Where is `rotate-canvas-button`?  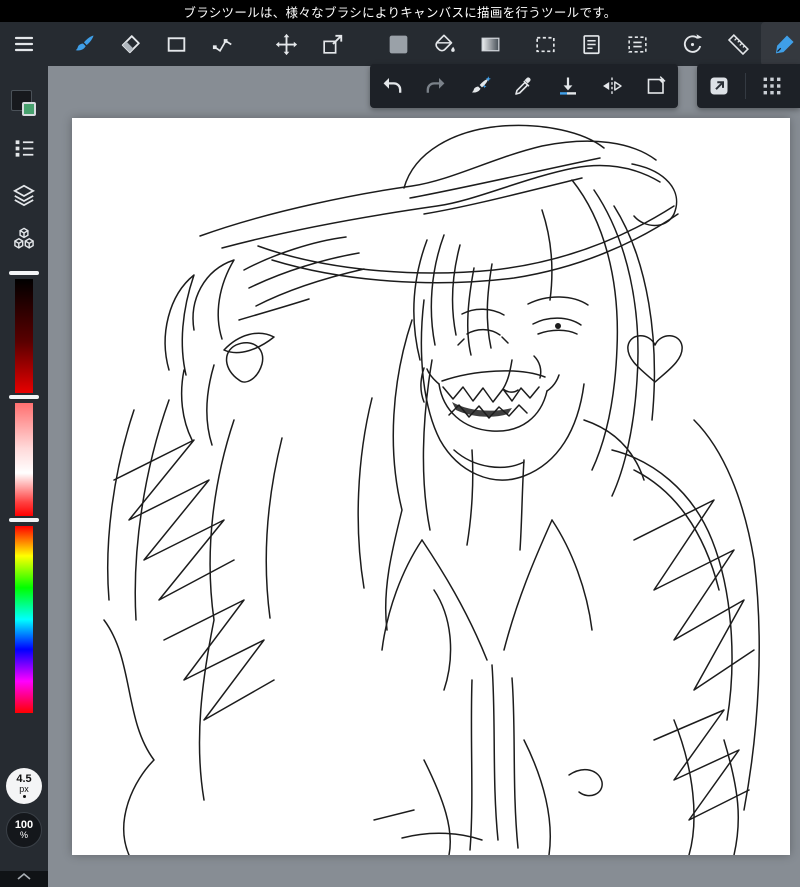
rotate-canvas-button is located at coordinates (692, 44).